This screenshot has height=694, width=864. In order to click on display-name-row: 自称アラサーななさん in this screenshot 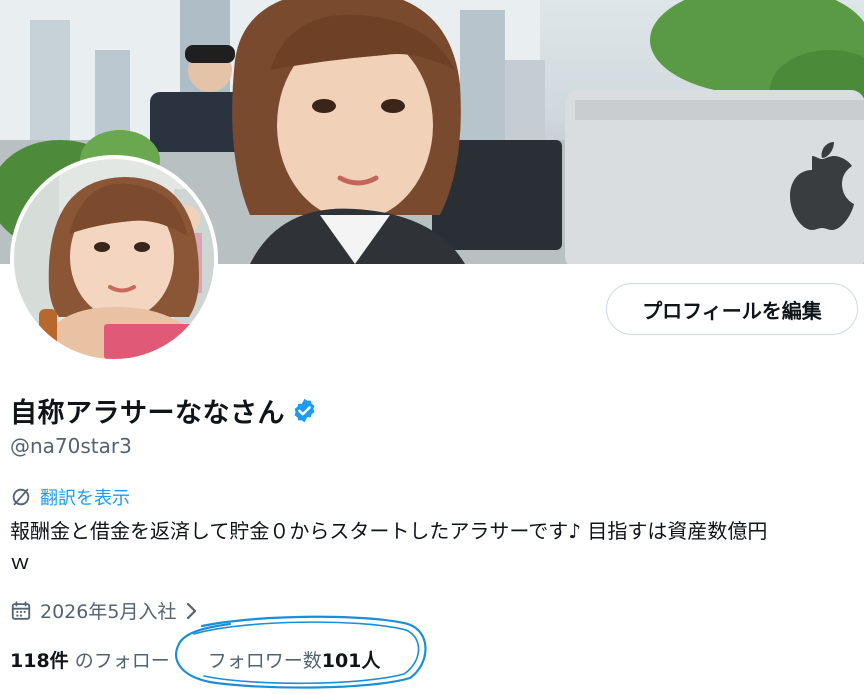, I will do `click(164, 410)`.